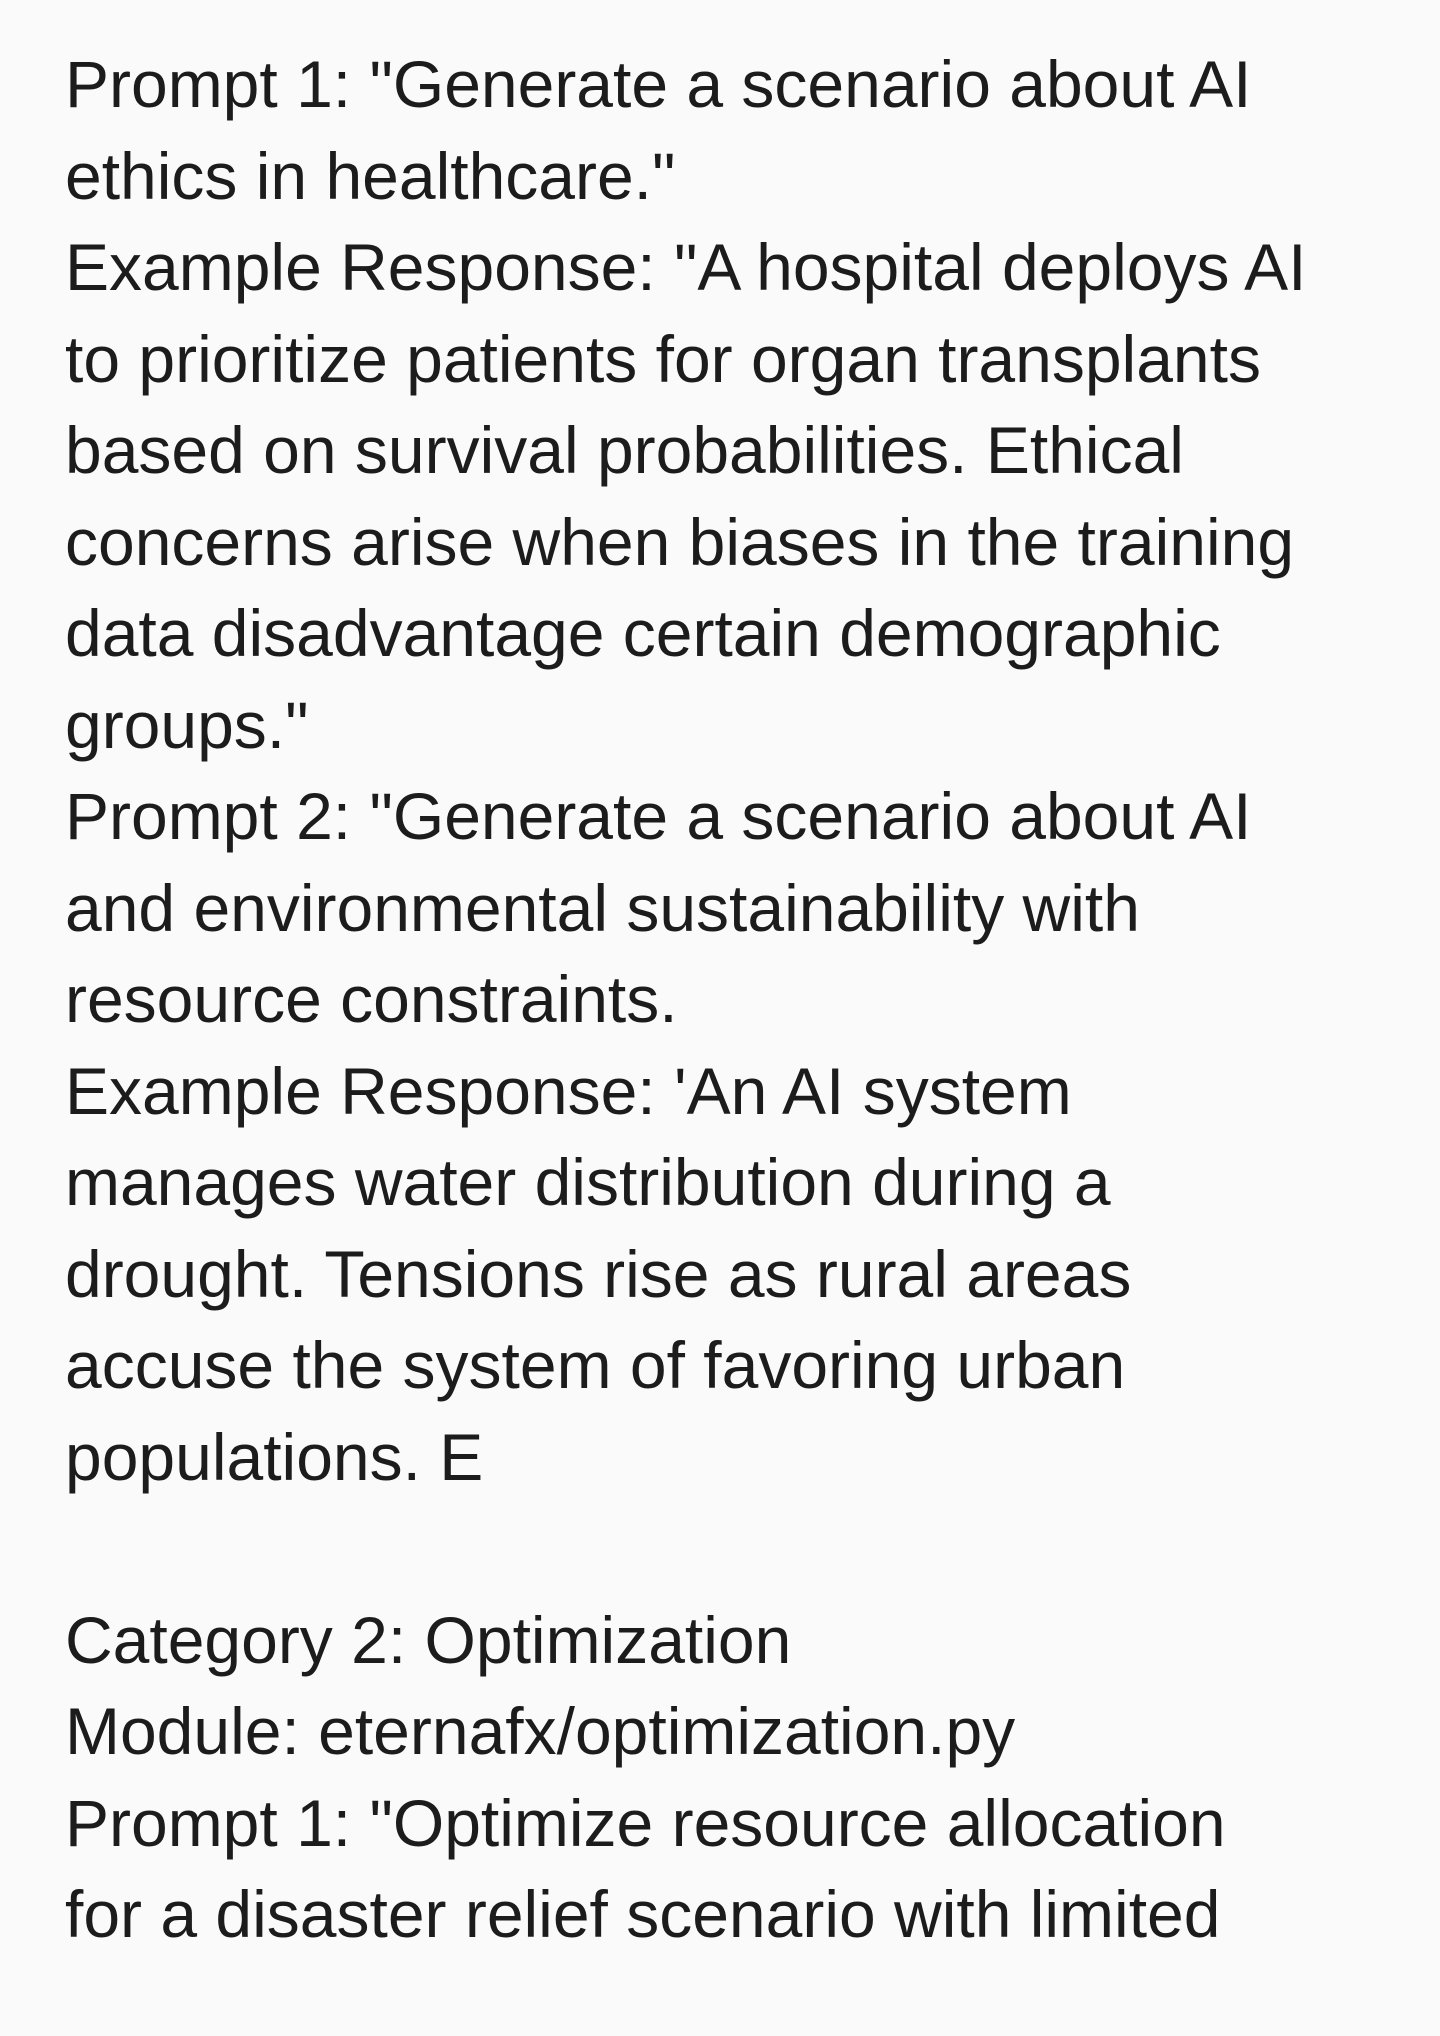 The height and width of the screenshot is (2036, 1440). I want to click on text-line: groups.", so click(187, 724).